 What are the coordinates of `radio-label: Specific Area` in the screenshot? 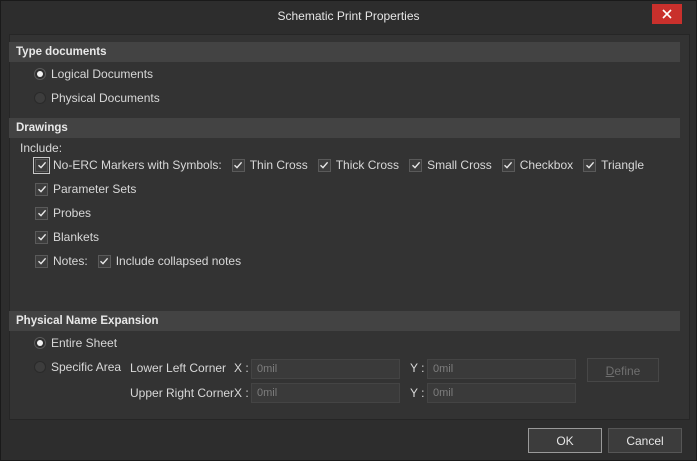 It's located at (86, 367).